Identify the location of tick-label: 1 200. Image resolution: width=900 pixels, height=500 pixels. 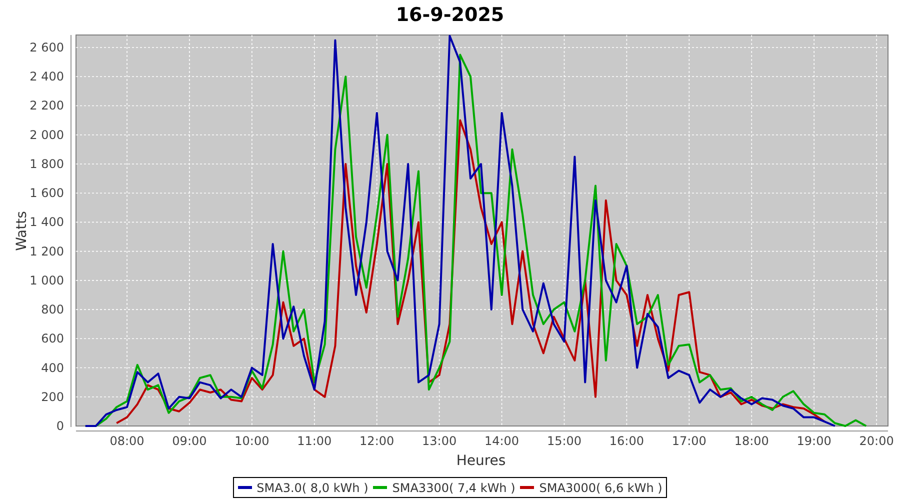
(47, 251).